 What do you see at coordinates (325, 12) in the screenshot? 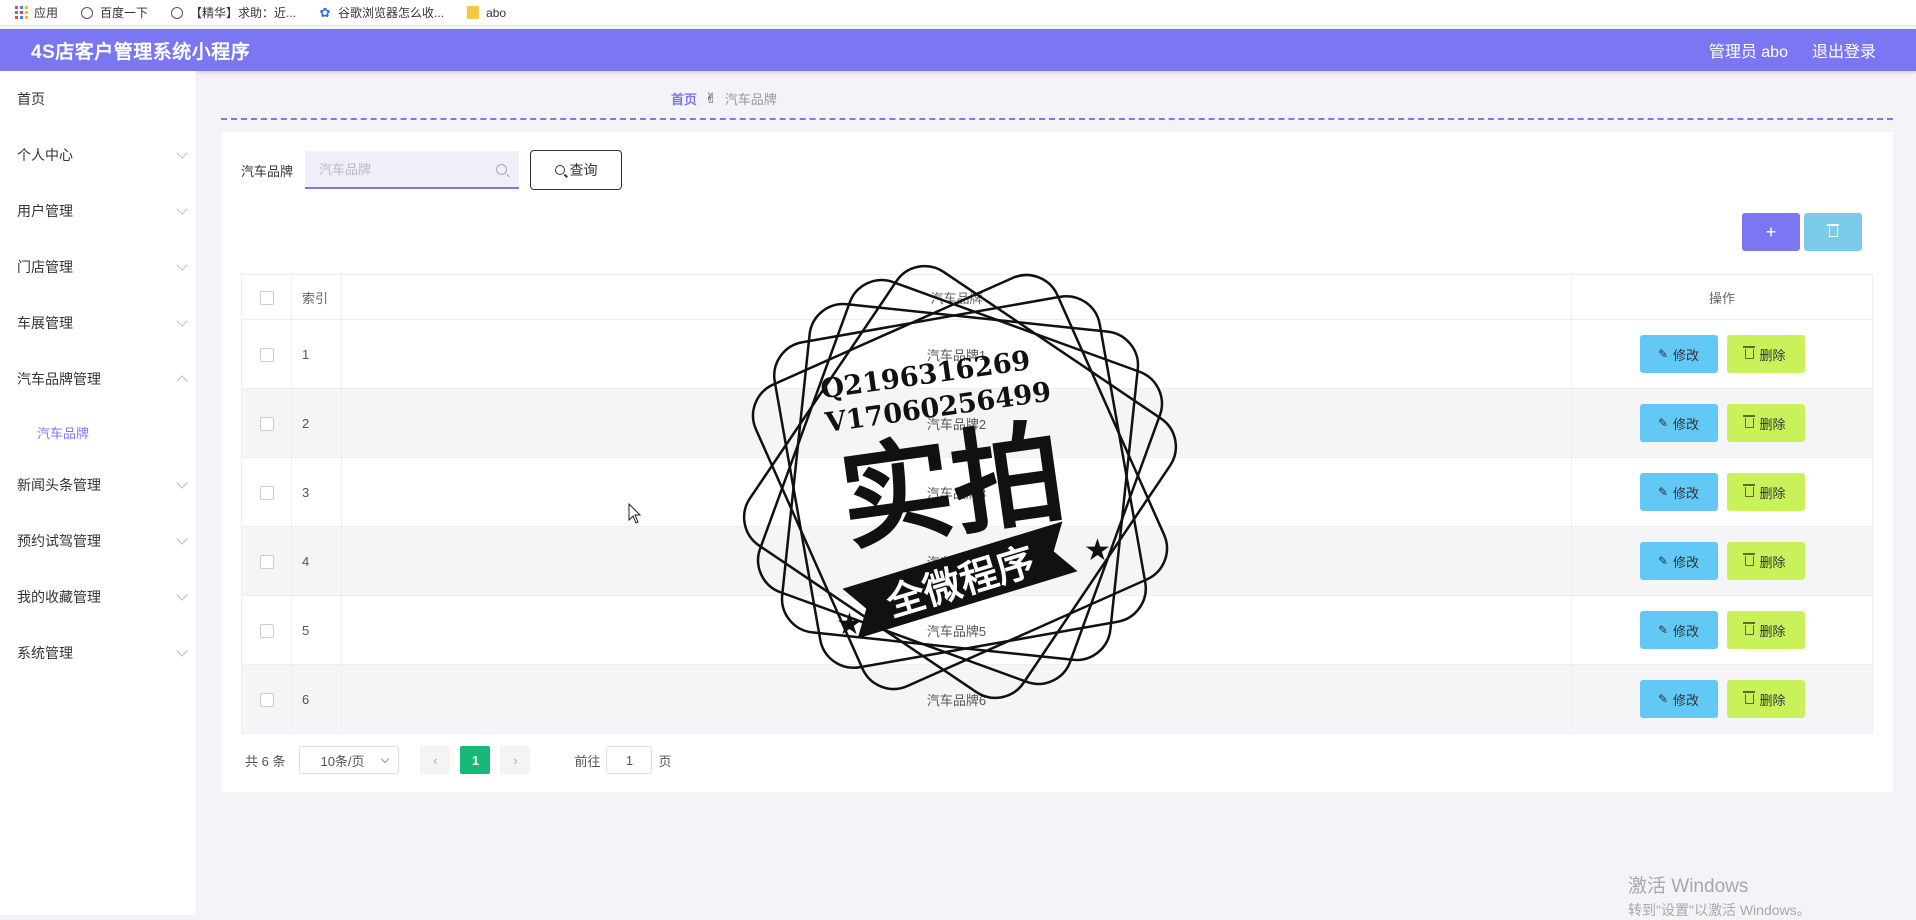
I see `paw-icon: ✿` at bounding box center [325, 12].